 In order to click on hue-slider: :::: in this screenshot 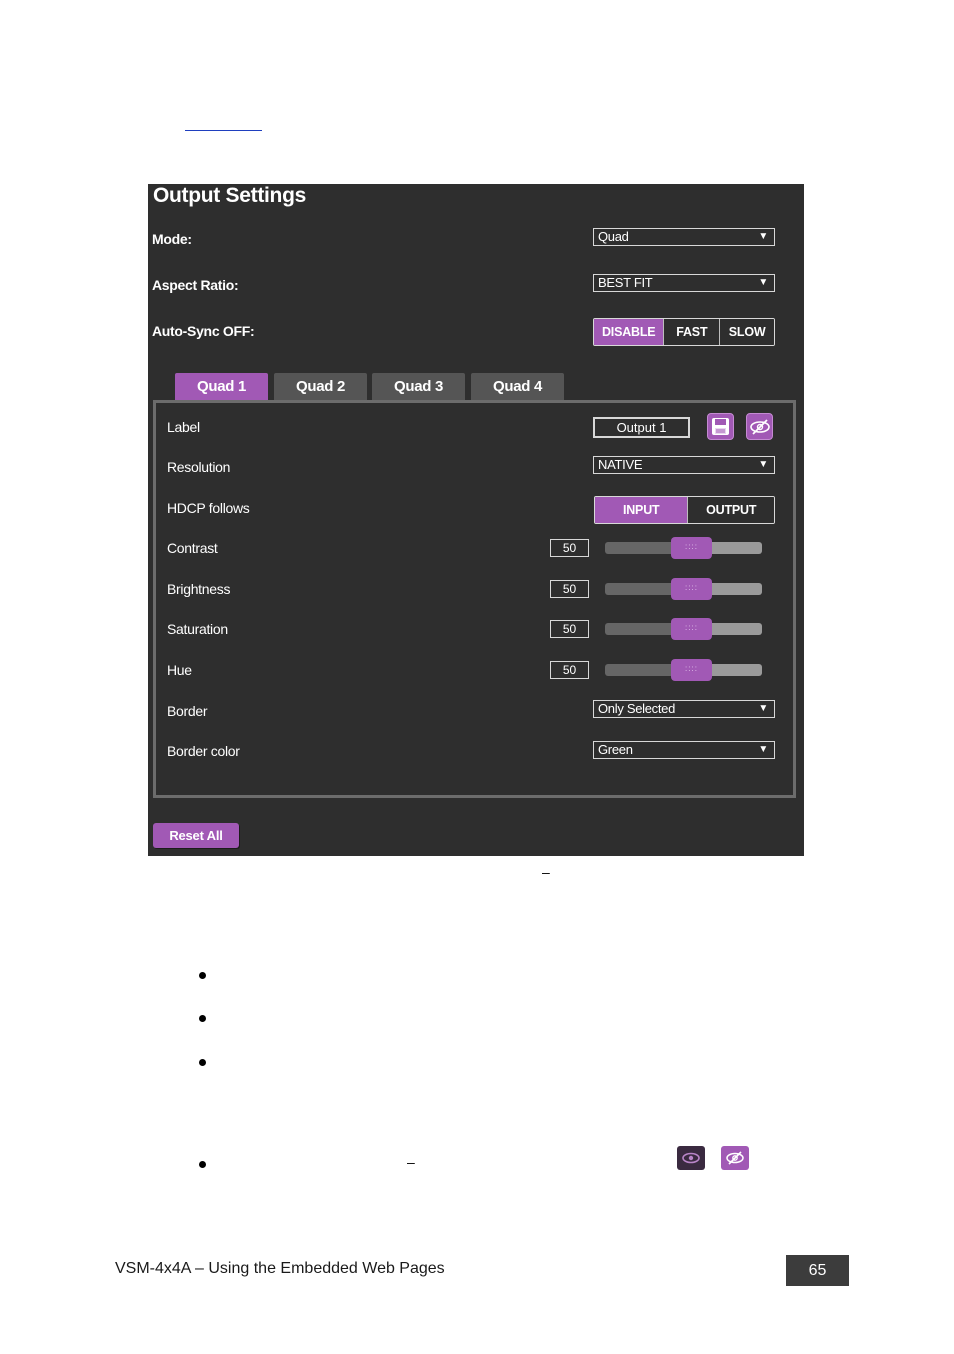, I will do `click(683, 670)`.